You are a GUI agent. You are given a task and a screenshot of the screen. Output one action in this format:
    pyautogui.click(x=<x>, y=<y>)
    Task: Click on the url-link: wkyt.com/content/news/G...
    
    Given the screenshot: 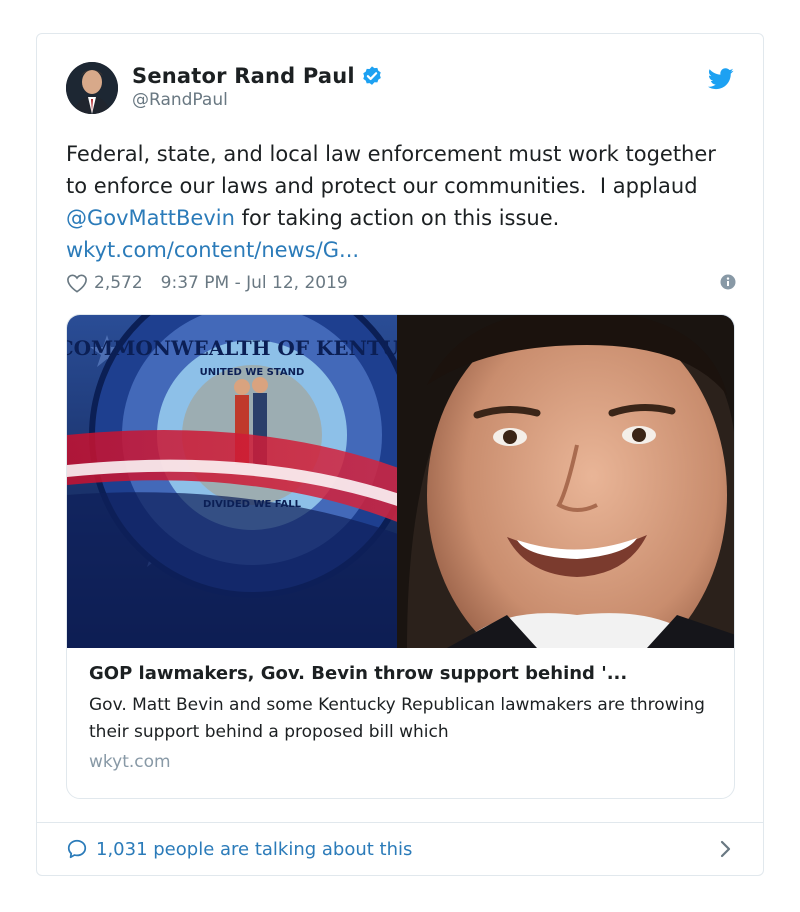 What is the action you would take?
    pyautogui.click(x=212, y=250)
    